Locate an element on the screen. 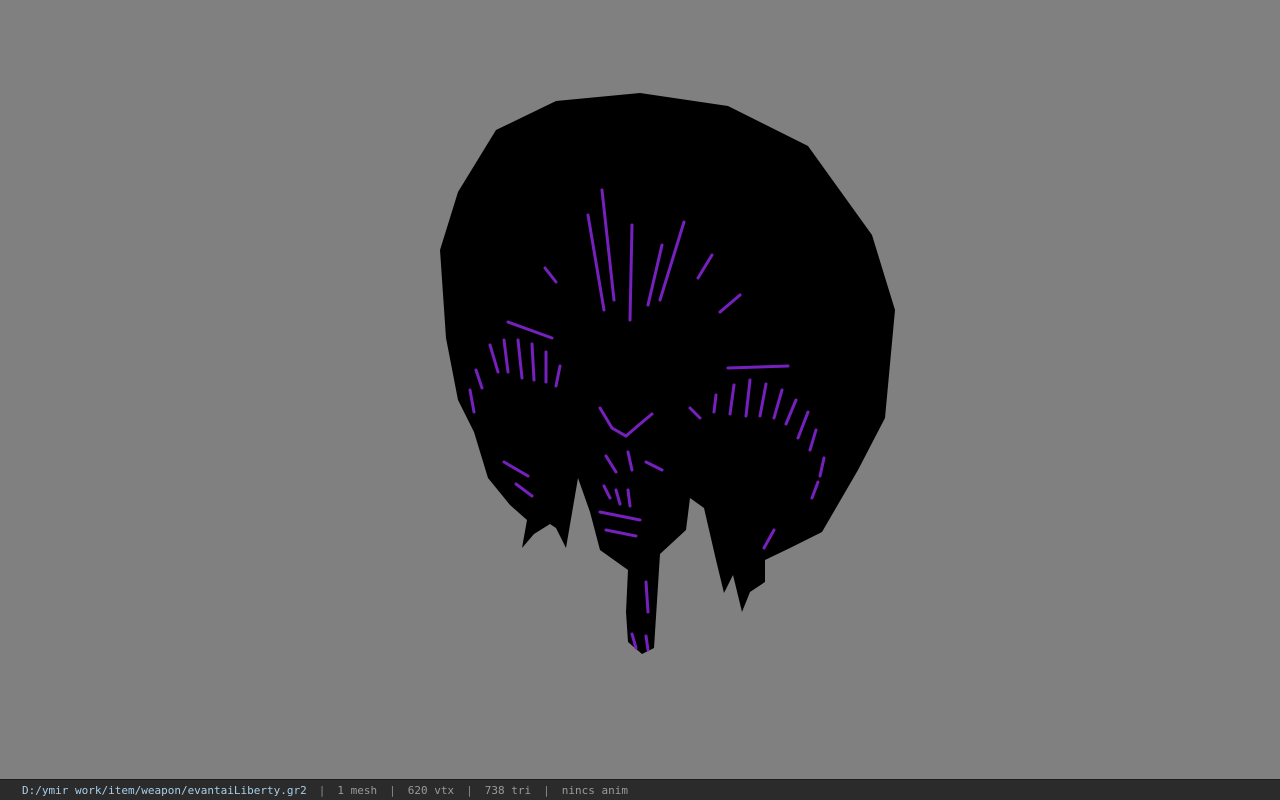  status-vertex-count: 620 vtx is located at coordinates (431, 790).